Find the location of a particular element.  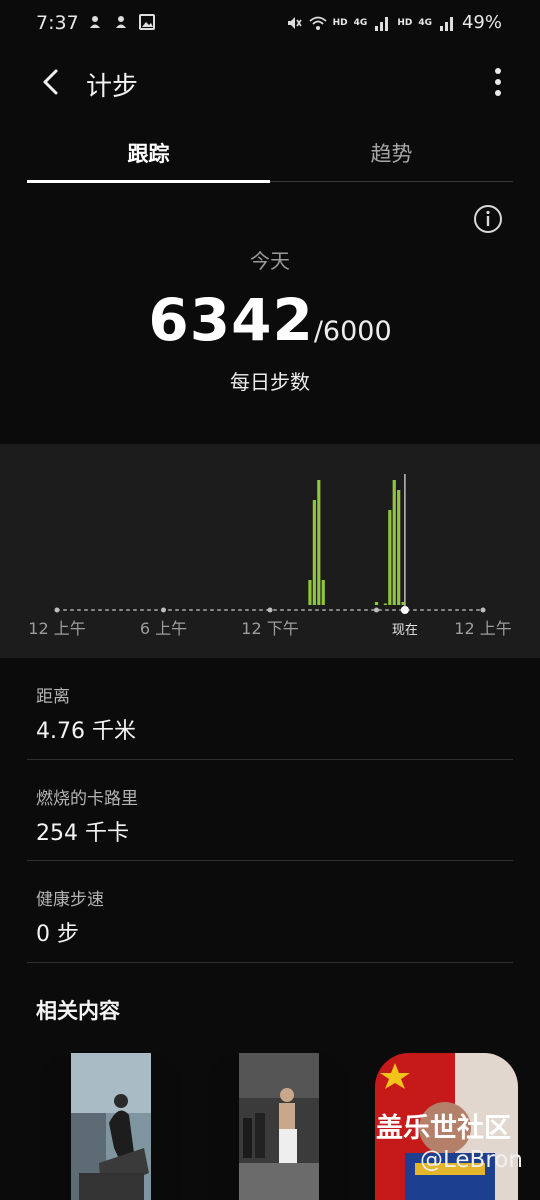

watermark: 盖乐世社区 is located at coordinates (443, 1128).